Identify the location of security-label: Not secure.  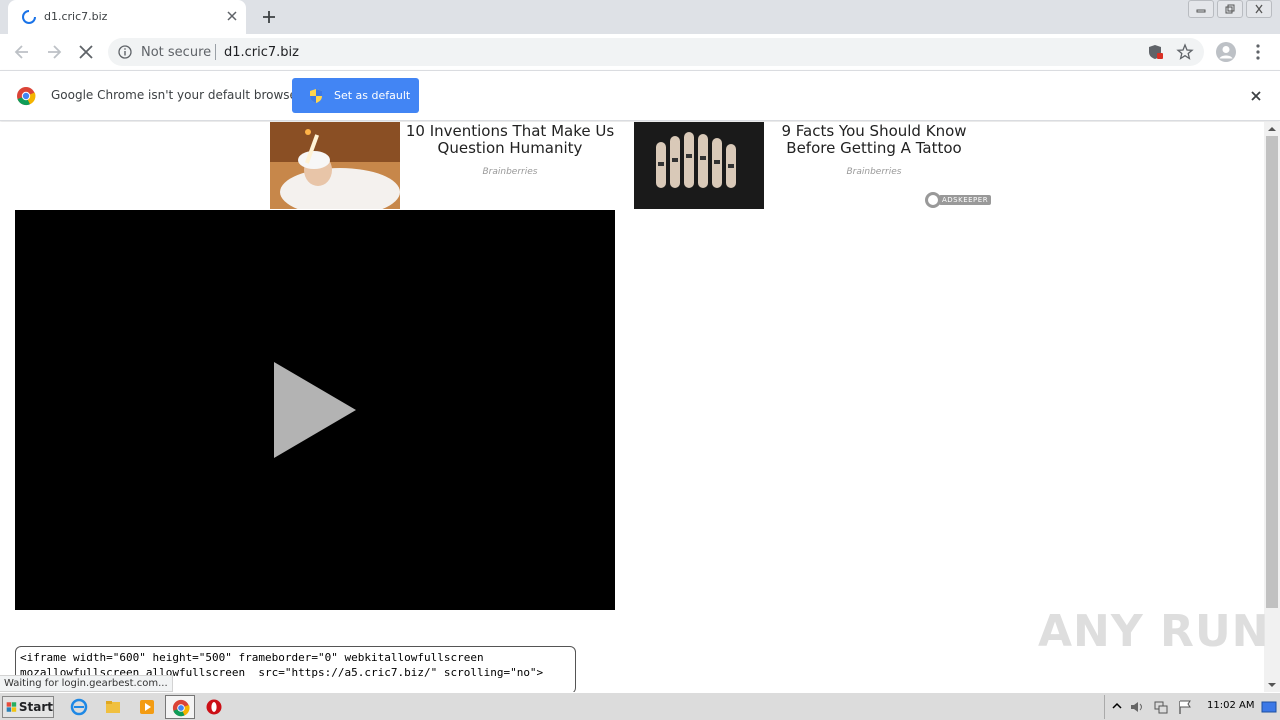
(176, 52).